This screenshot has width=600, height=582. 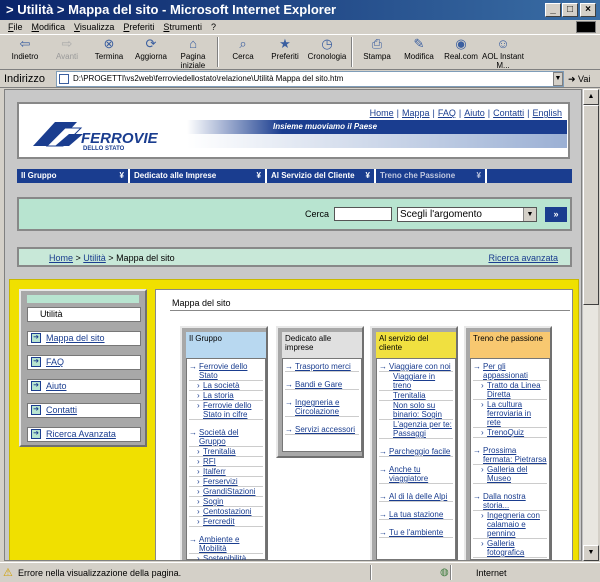 What do you see at coordinates (182, 27) in the screenshot?
I see `menu-strumenti: Strumenti` at bounding box center [182, 27].